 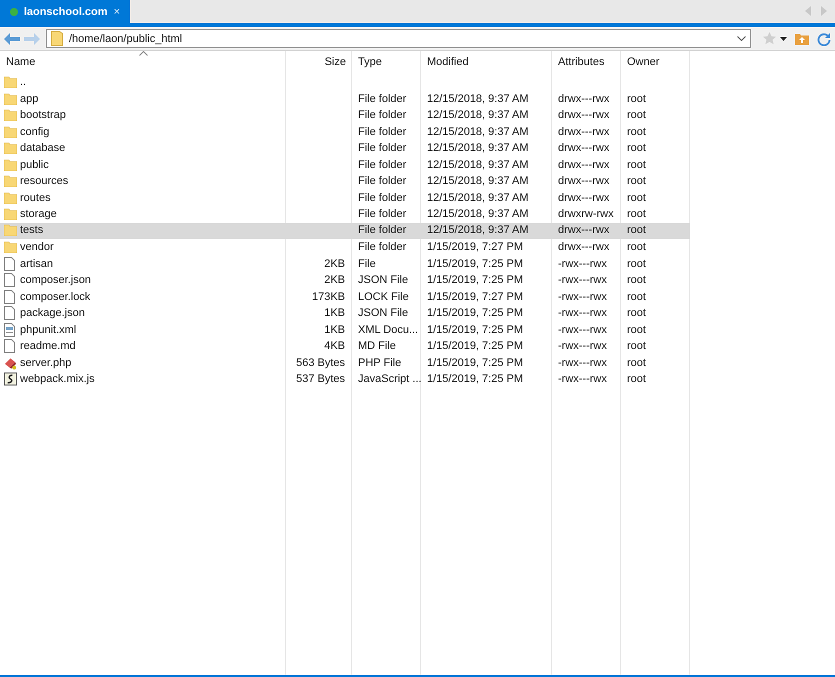 I want to click on file-name: public, so click(x=34, y=164).